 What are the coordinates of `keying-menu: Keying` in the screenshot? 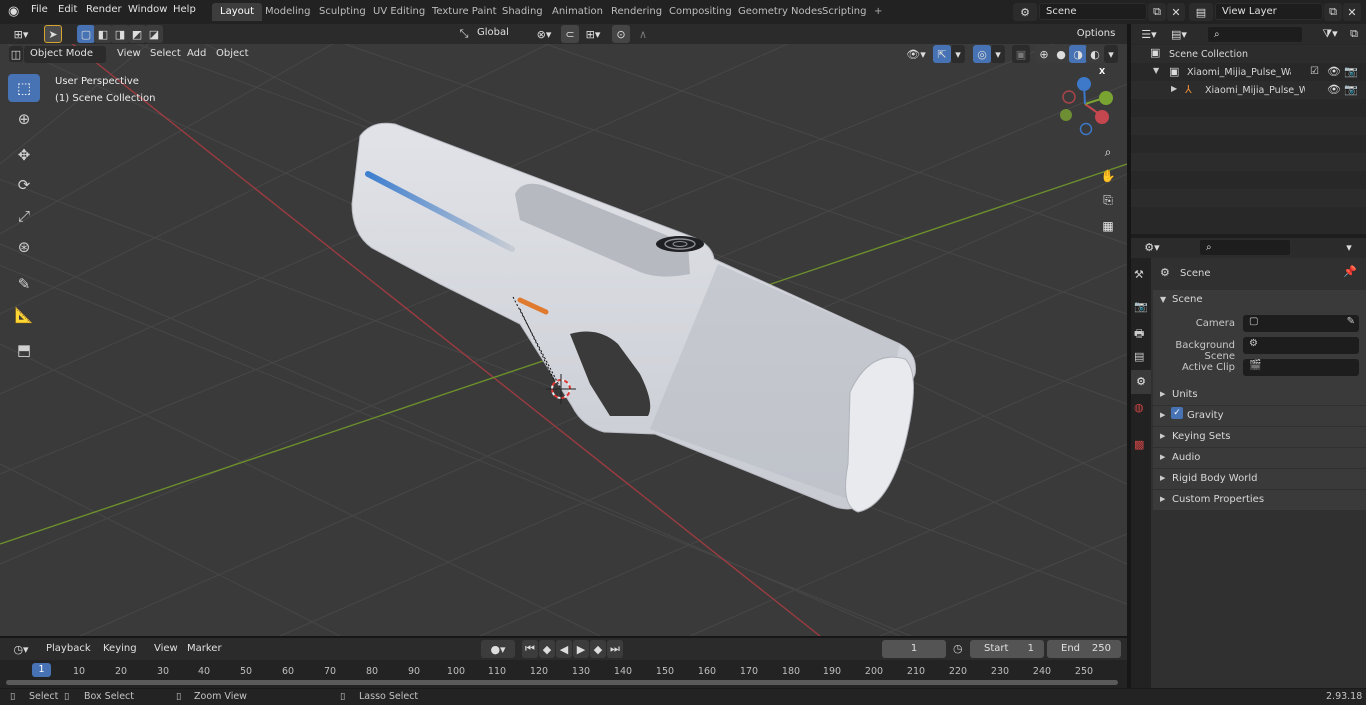 It's located at (120, 648).